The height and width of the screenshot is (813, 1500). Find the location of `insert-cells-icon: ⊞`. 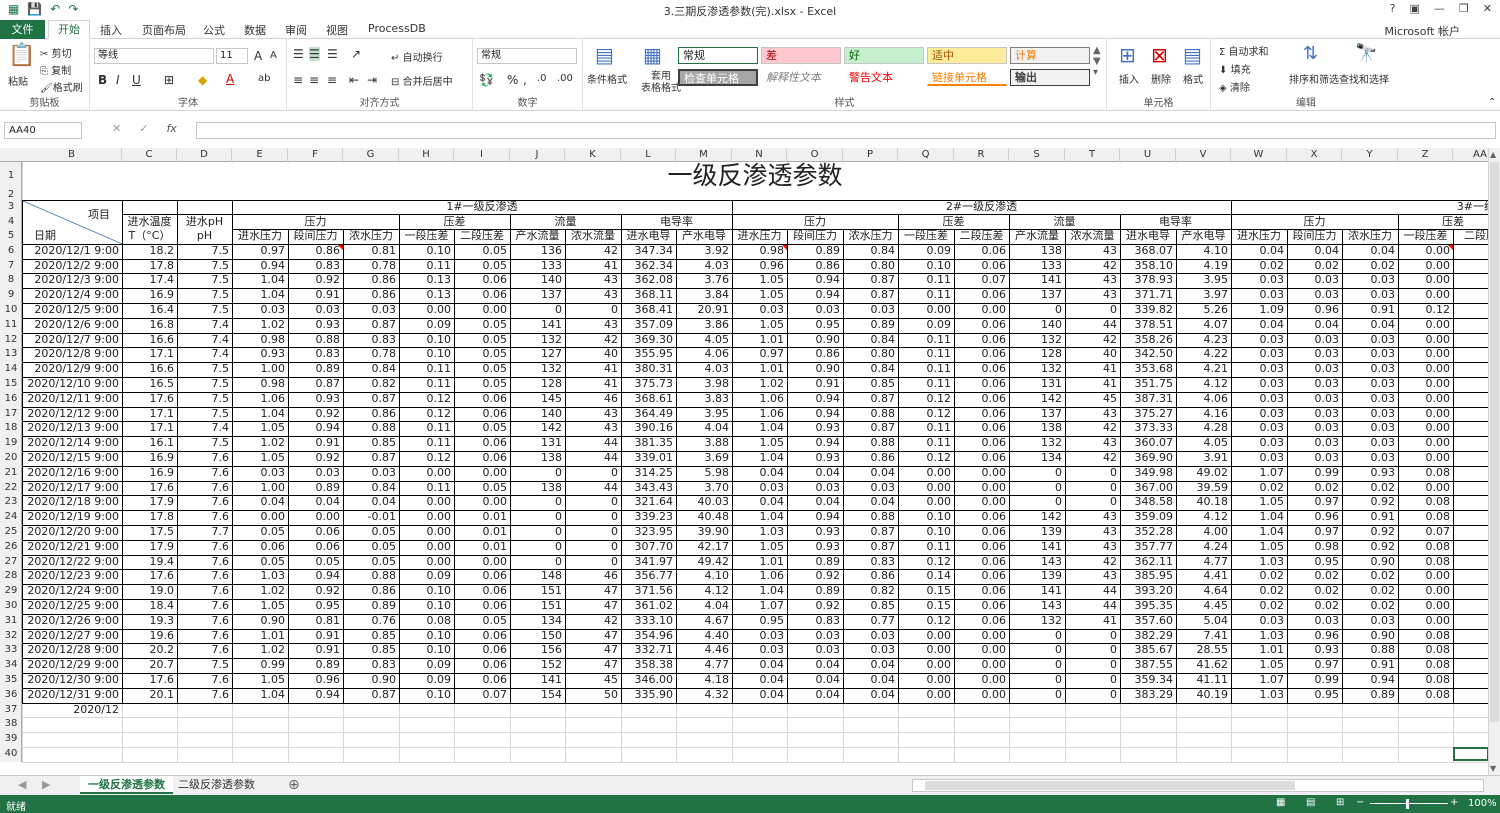

insert-cells-icon: ⊞ is located at coordinates (1127, 55).